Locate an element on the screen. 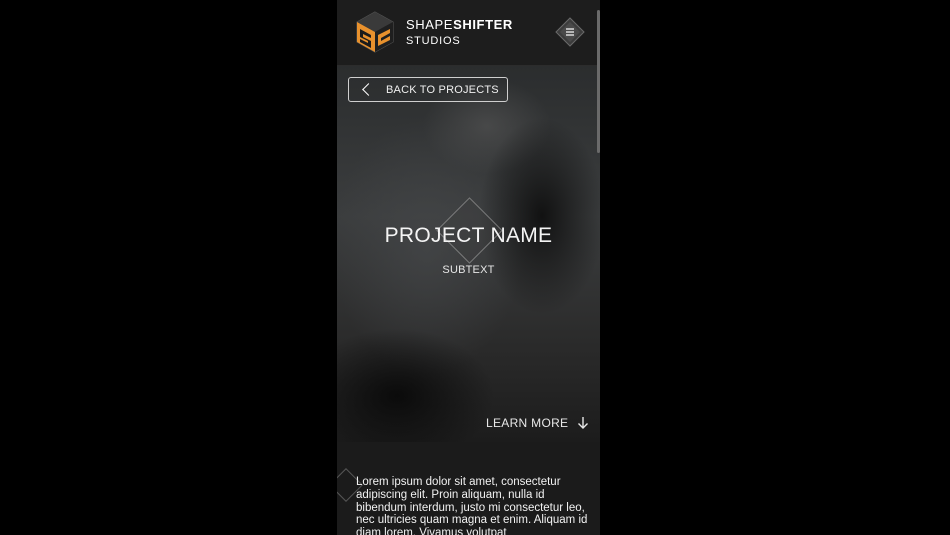 This screenshot has width=950, height=535. hamburger-menu-icon is located at coordinates (570, 32).